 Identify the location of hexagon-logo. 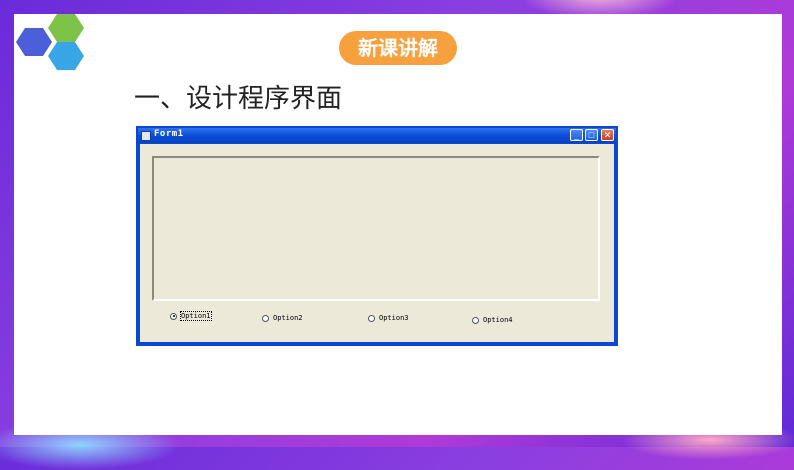
(54, 44).